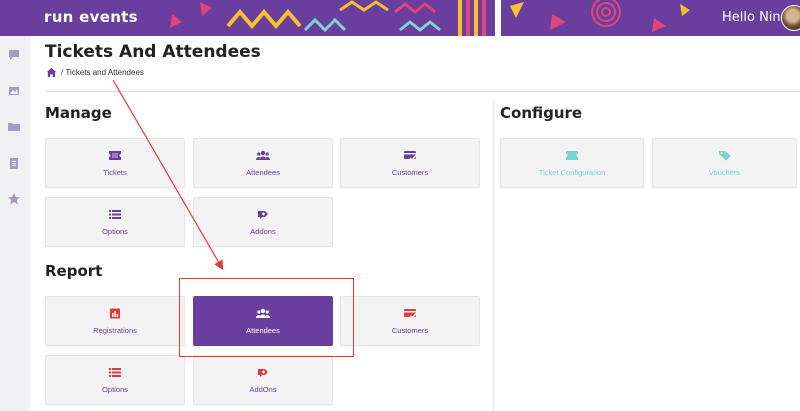  What do you see at coordinates (14, 91) in the screenshot?
I see `image-icon` at bounding box center [14, 91].